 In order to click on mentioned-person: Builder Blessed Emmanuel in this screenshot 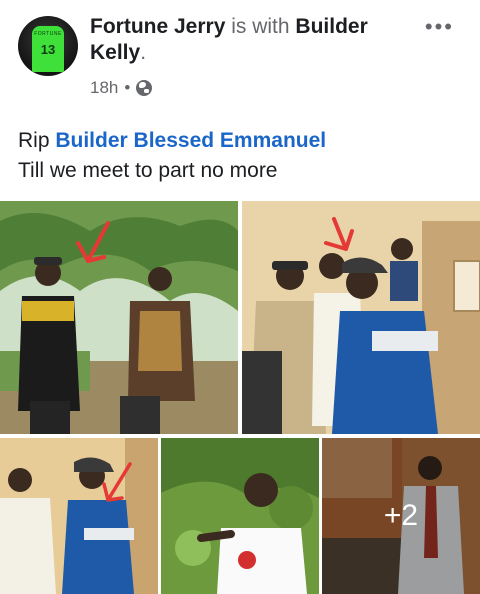, I will do `click(190, 140)`.